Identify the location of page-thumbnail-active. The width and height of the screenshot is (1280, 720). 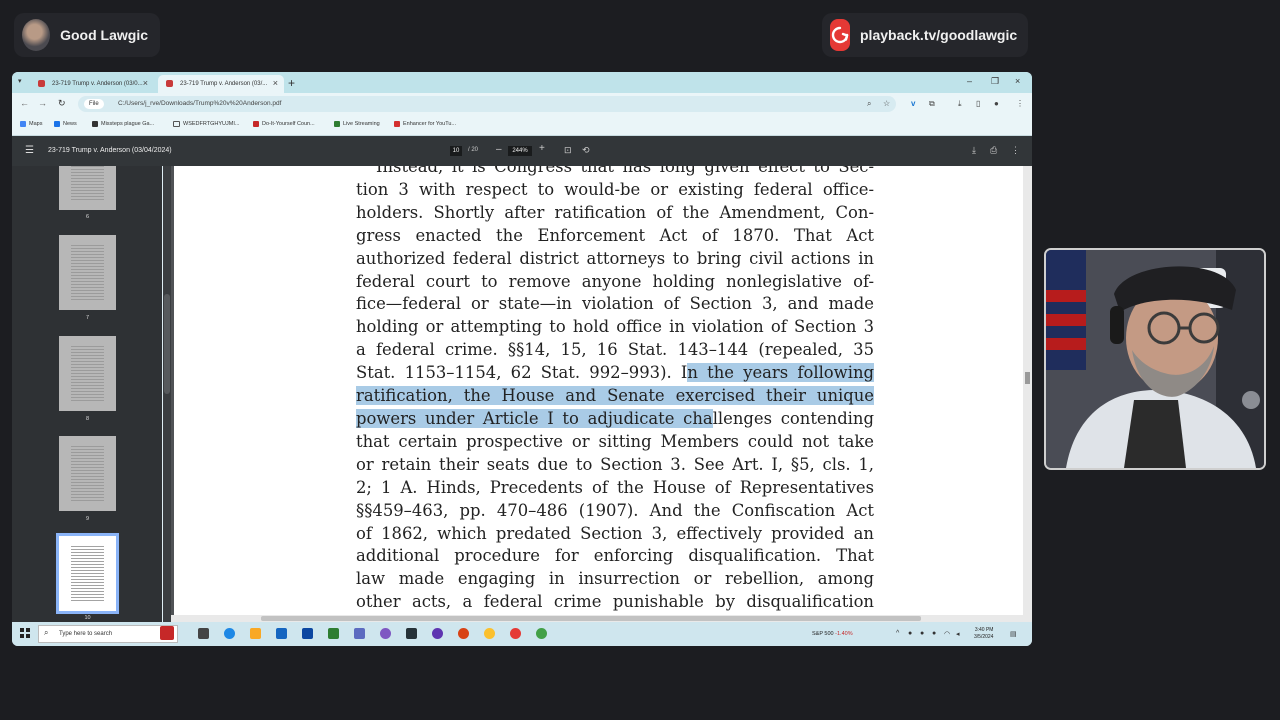
(87, 573).